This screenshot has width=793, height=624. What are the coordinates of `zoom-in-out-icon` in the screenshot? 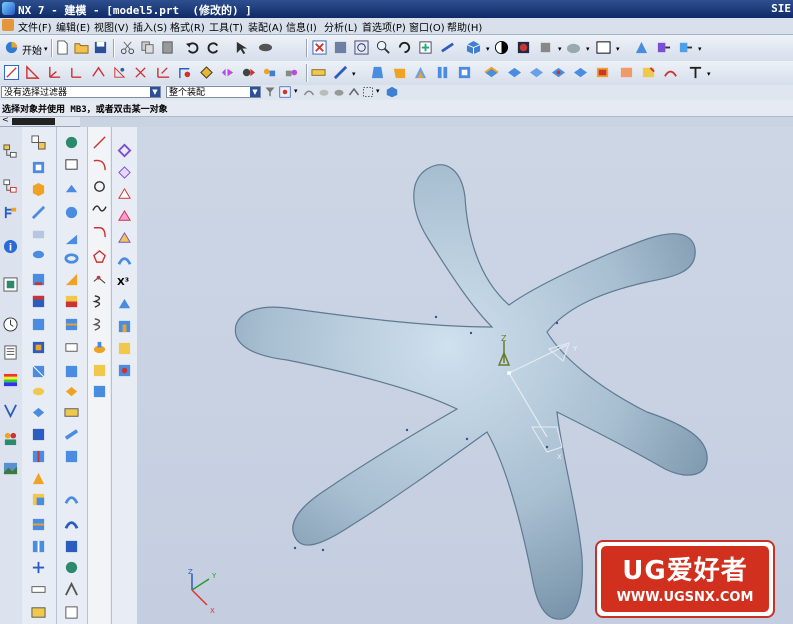 It's located at (383, 47).